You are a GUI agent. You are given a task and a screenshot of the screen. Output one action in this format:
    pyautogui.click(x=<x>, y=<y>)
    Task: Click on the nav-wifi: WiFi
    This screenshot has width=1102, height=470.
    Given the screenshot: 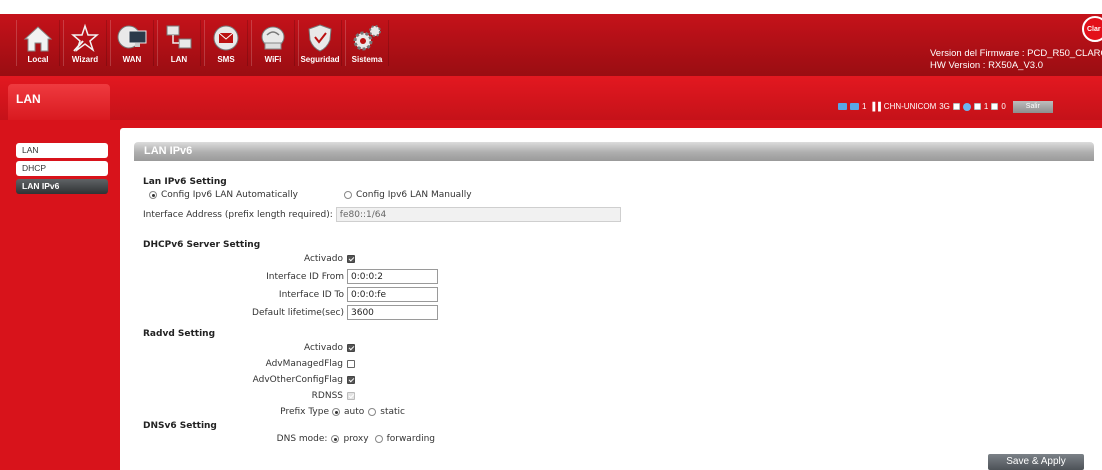 What is the action you would take?
    pyautogui.click(x=273, y=43)
    